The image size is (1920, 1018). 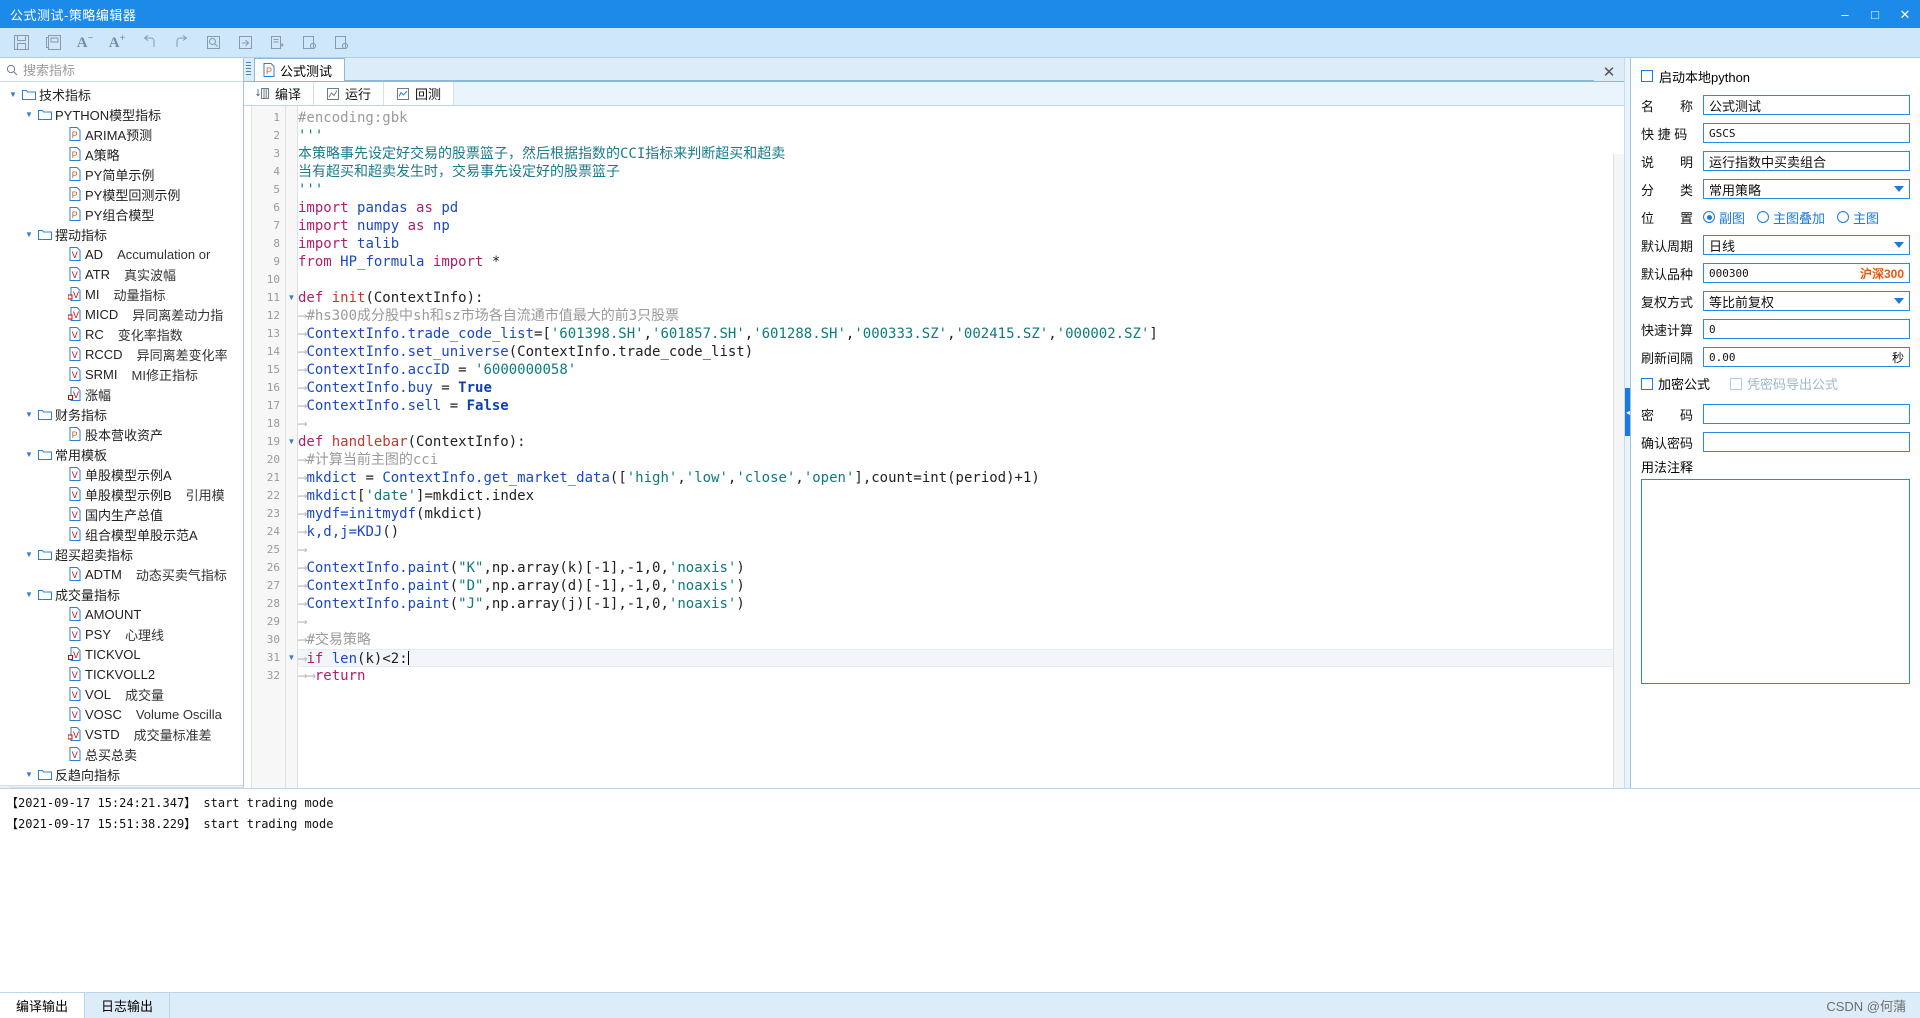 What do you see at coordinates (121, 94) in the screenshot?
I see `tree-folder: ▼ 技术指标` at bounding box center [121, 94].